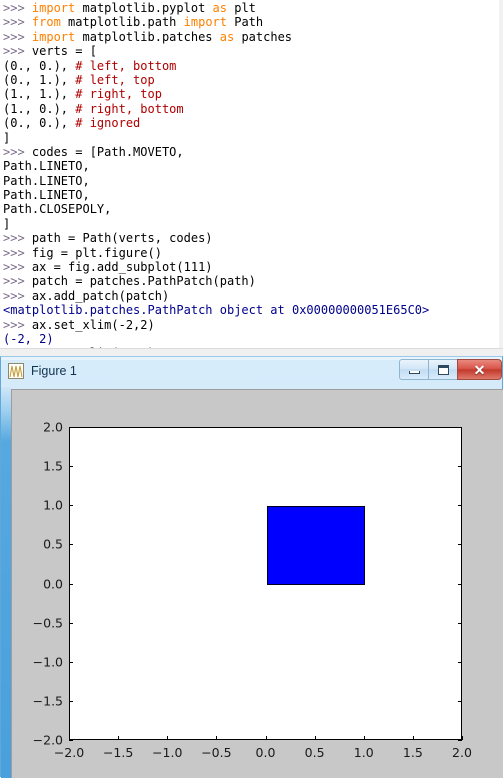 Image resolution: width=503 pixels, height=778 pixels. I want to click on console-line: >>> ax.set_xlim(-2,2), so click(216, 325).